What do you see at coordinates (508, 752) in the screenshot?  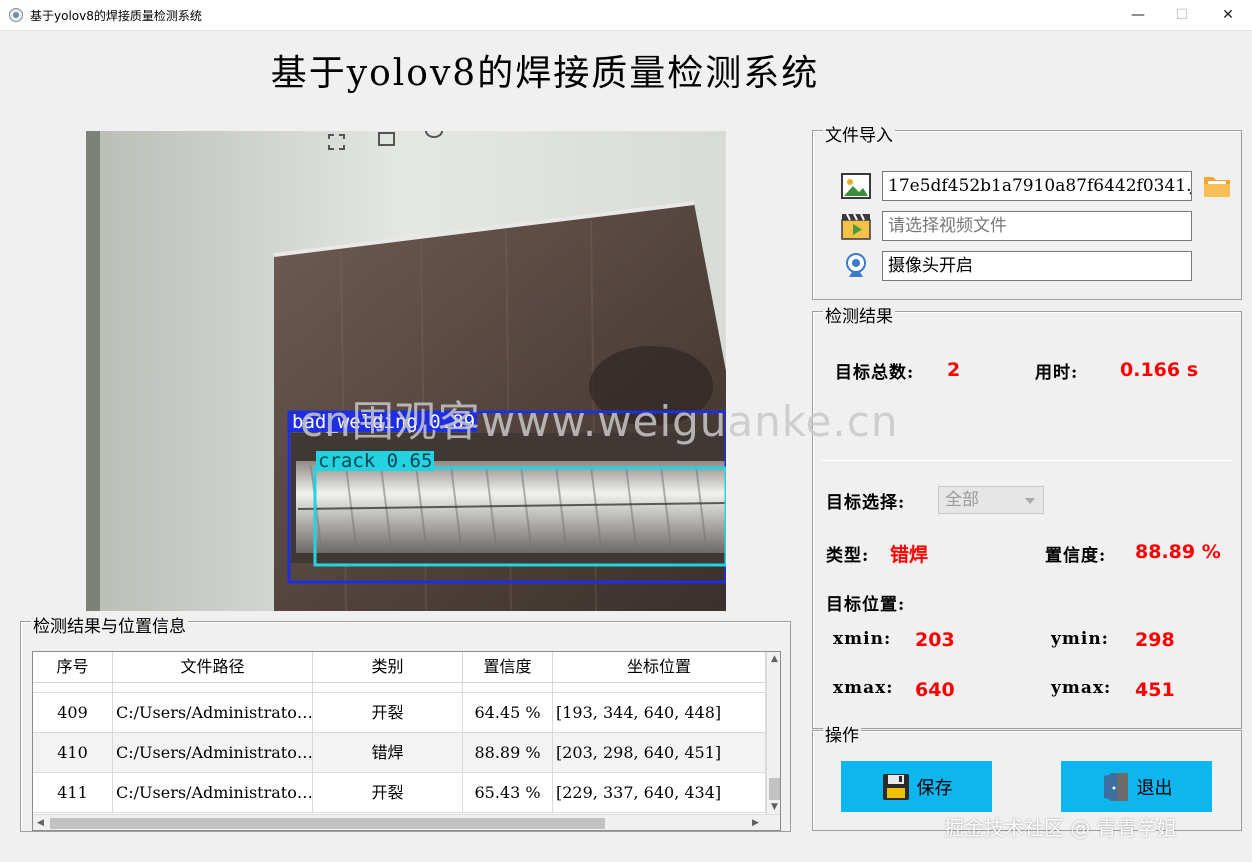 I see `cell-confidence: 88.89 %` at bounding box center [508, 752].